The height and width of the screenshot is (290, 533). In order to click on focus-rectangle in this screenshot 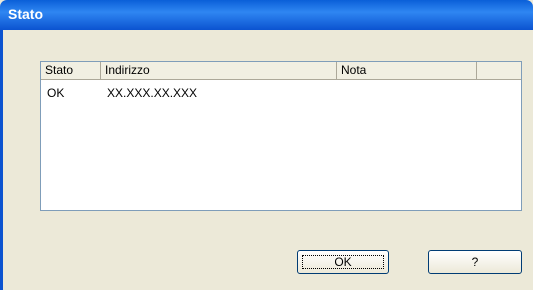, I will do `click(343, 262)`.